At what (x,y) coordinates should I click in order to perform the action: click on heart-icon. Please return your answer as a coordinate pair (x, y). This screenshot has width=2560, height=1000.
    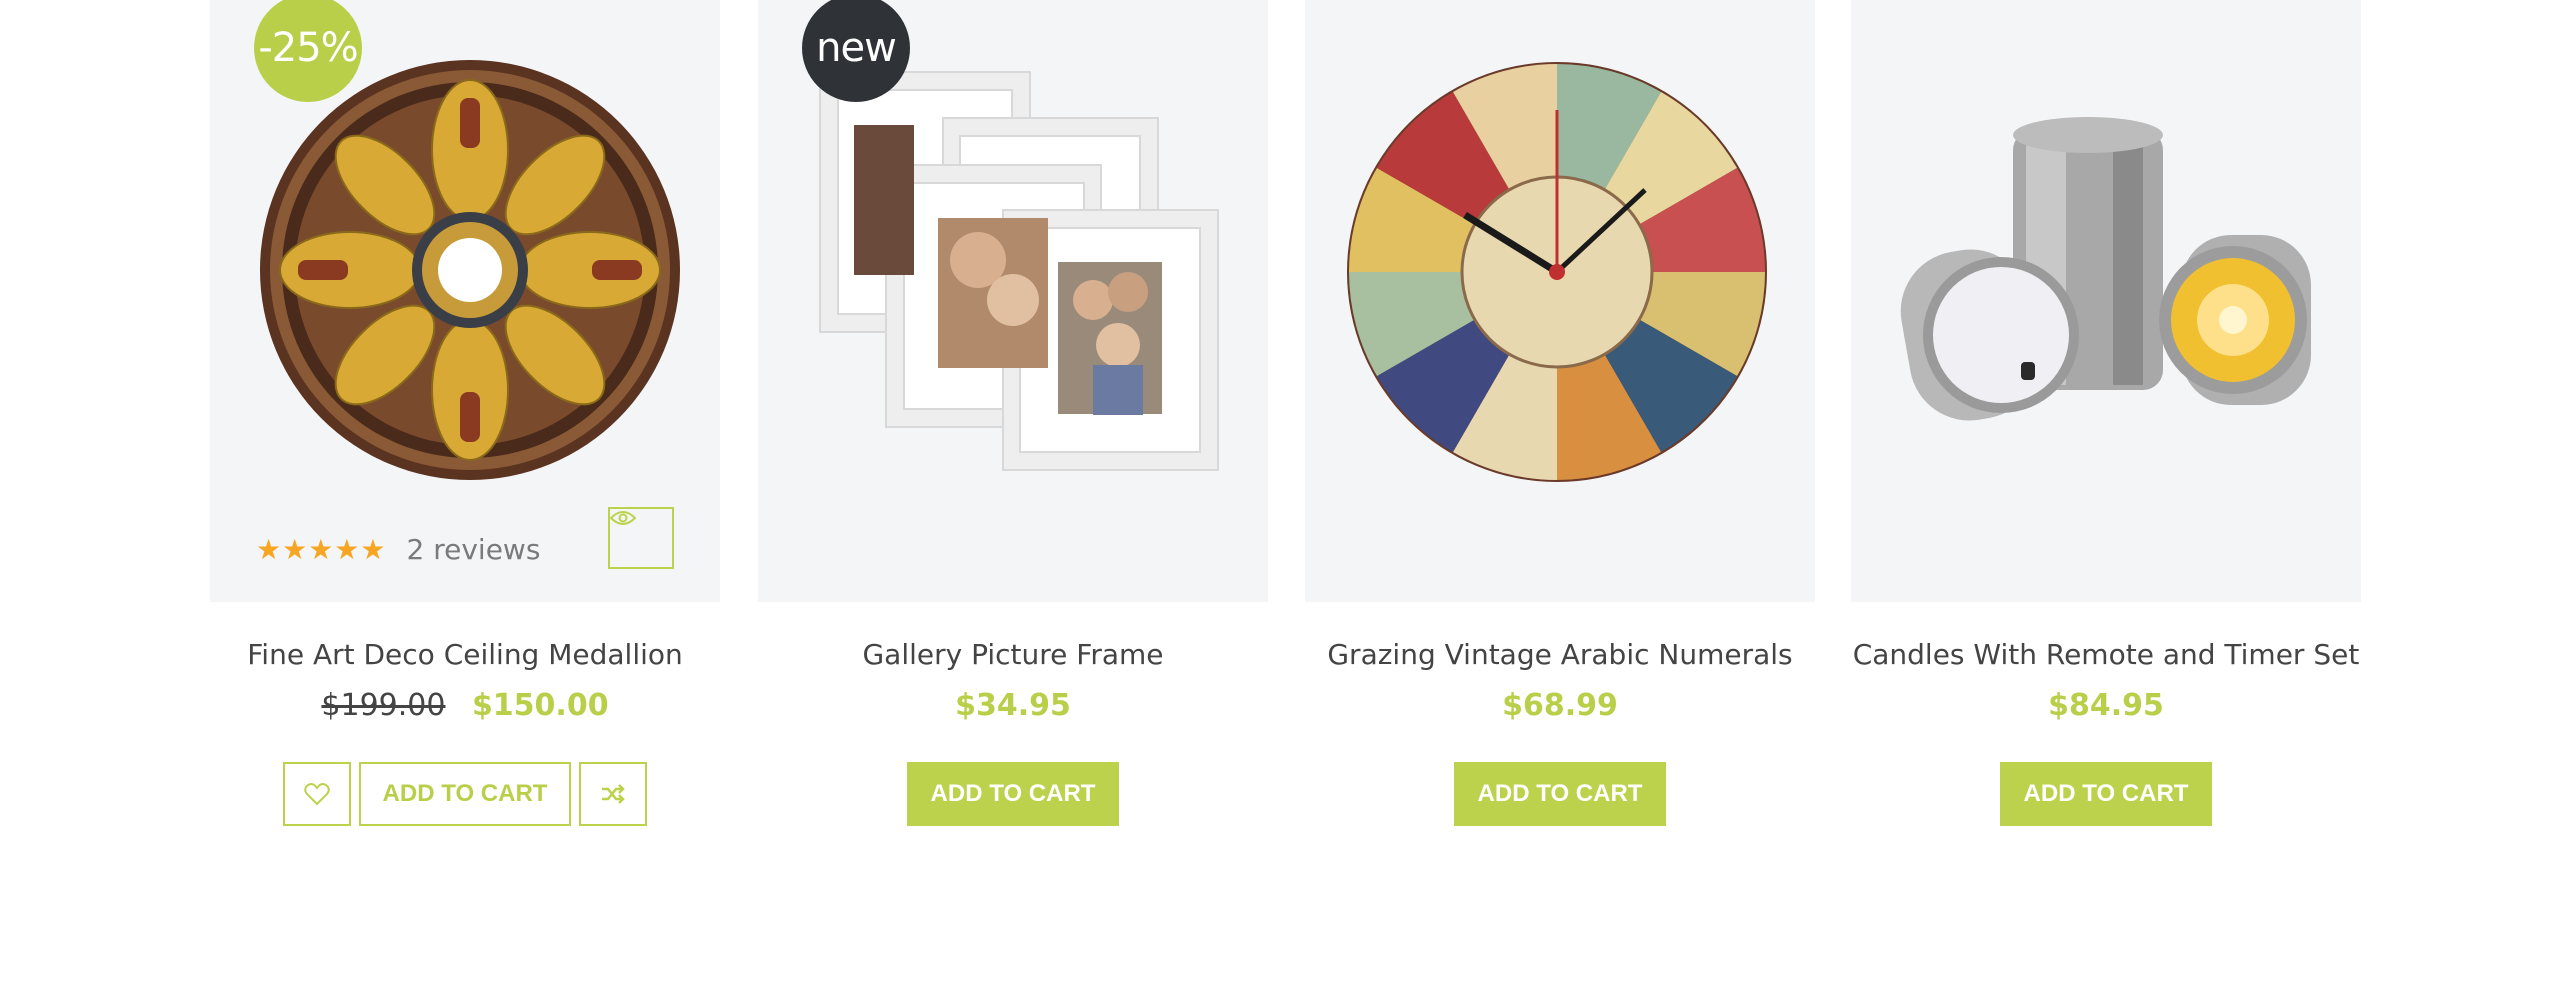
    Looking at the image, I should click on (317, 794).